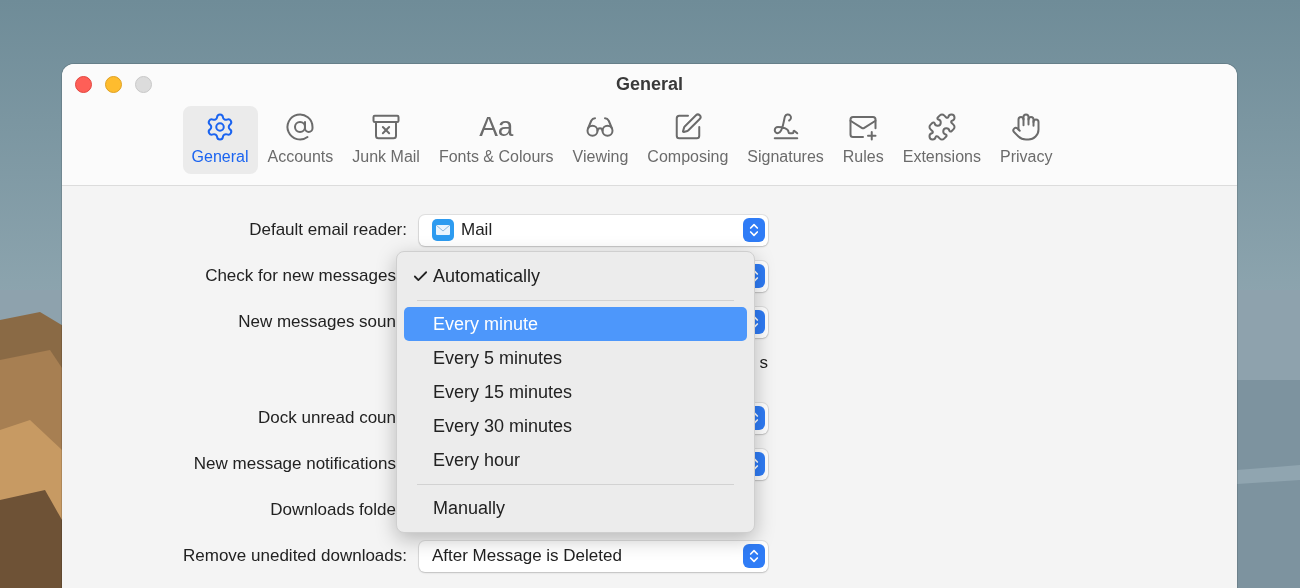  Describe the element at coordinates (328, 230) in the screenshot. I see `field-label: Default email reader:` at that location.